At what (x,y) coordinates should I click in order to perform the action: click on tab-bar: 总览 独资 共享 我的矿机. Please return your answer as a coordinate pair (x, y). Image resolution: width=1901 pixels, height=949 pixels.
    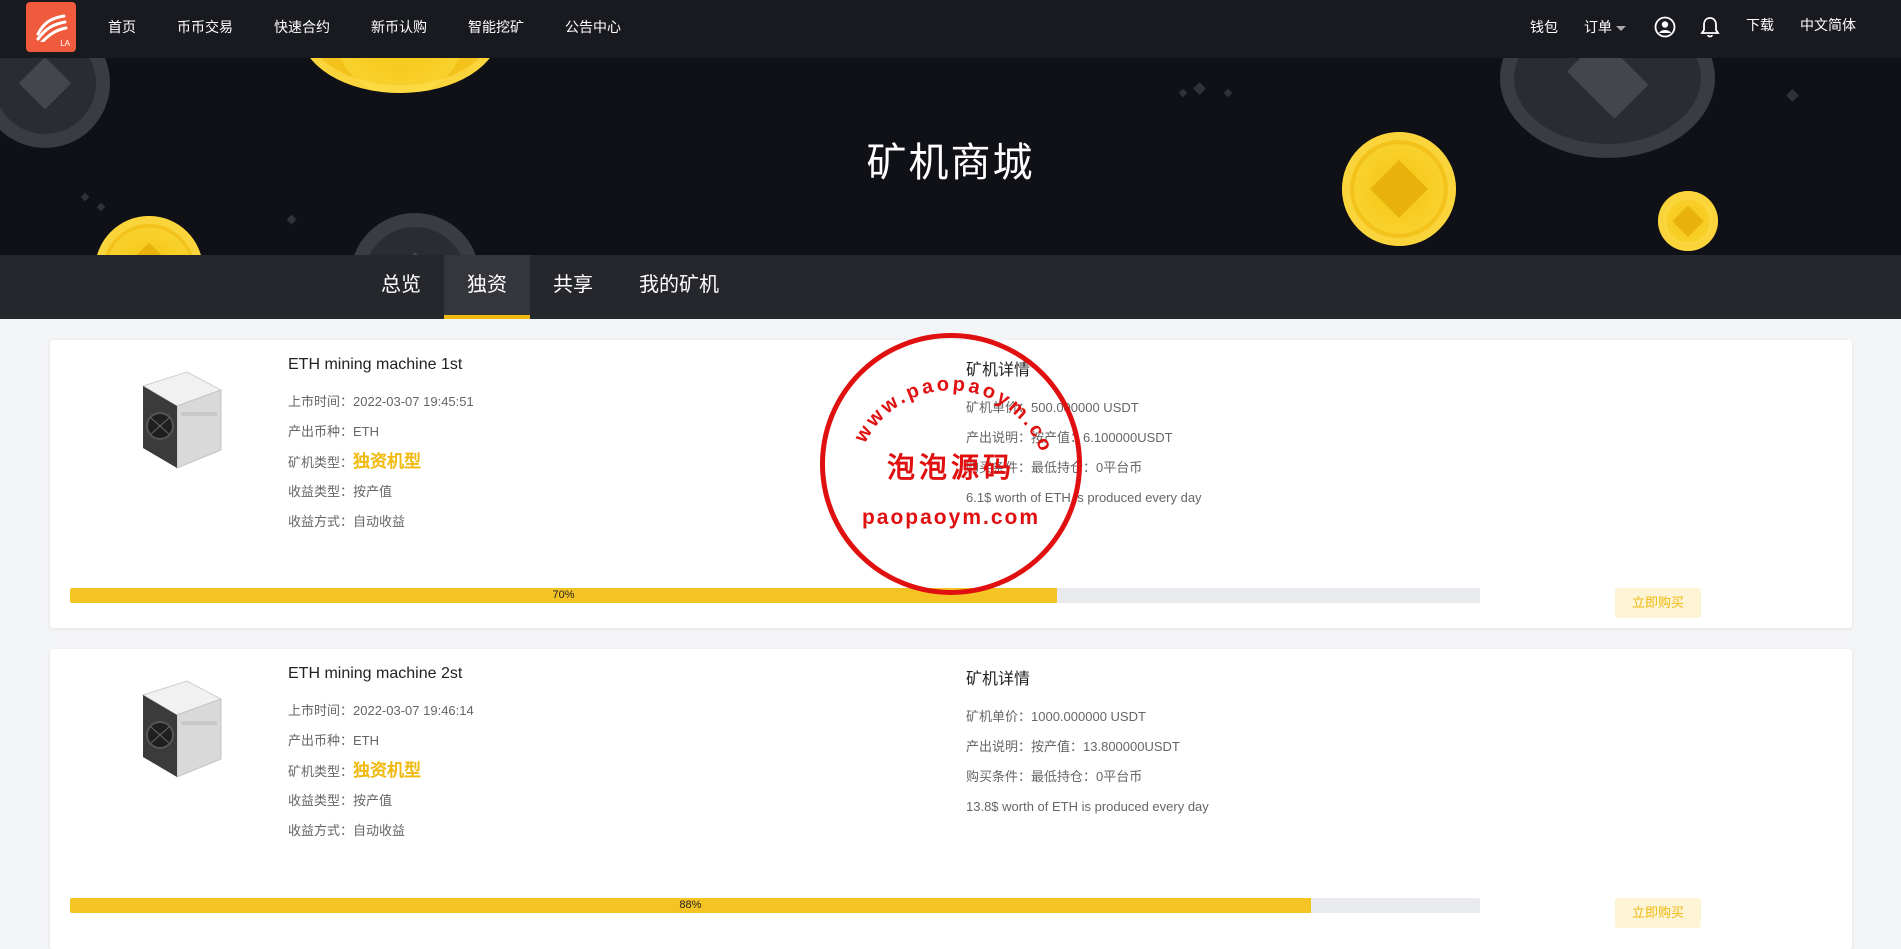
    Looking at the image, I should click on (950, 287).